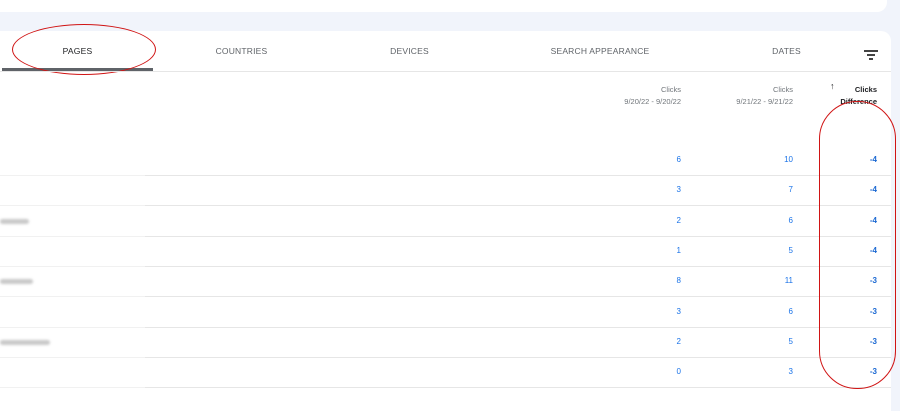 Image resolution: width=900 pixels, height=411 pixels. Describe the element at coordinates (445, 161) in the screenshot. I see `table-row: 6 10 -4` at that location.